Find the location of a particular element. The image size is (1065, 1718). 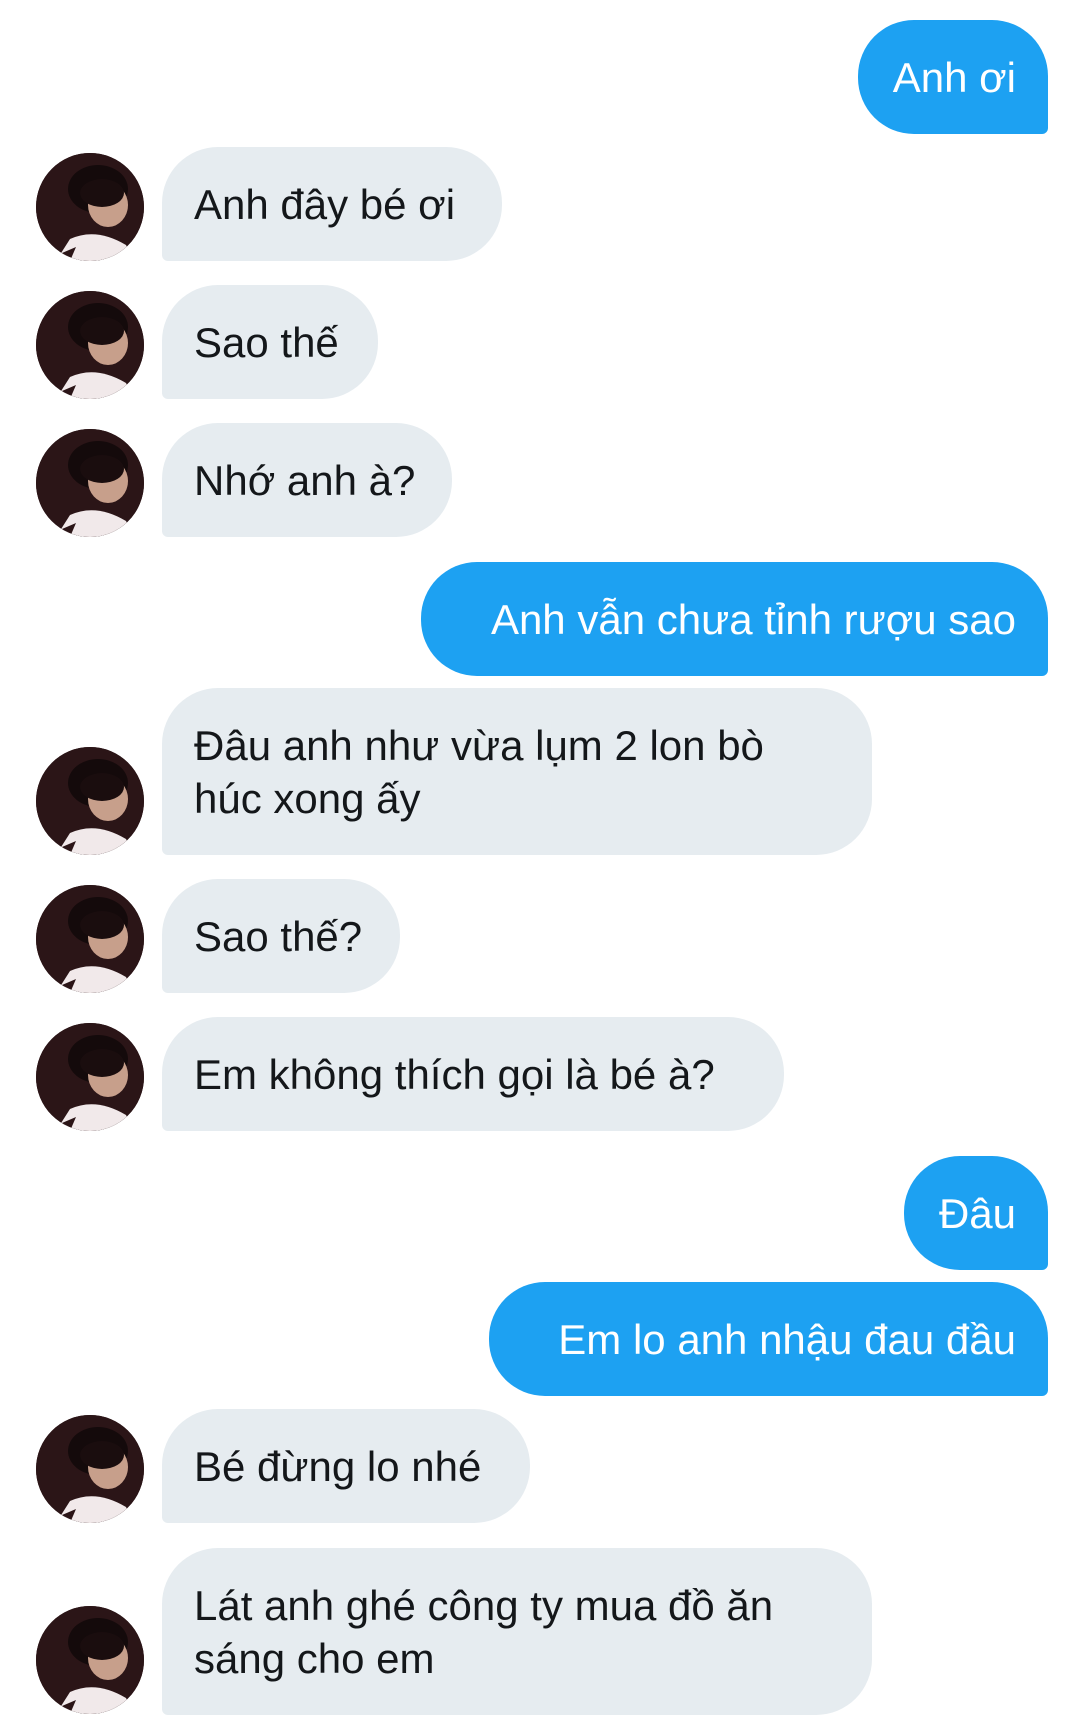

incoming-message: Em không thích gọi là bé à? is located at coordinates (473, 1074).